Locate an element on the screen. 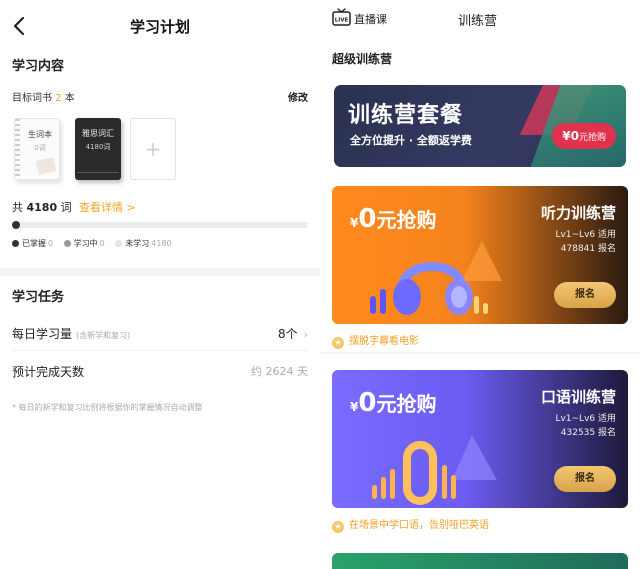 The width and height of the screenshot is (640, 569). footnote: * 每日的新学和复习比例将根据你的掌握情况自动调整 is located at coordinates (107, 407).